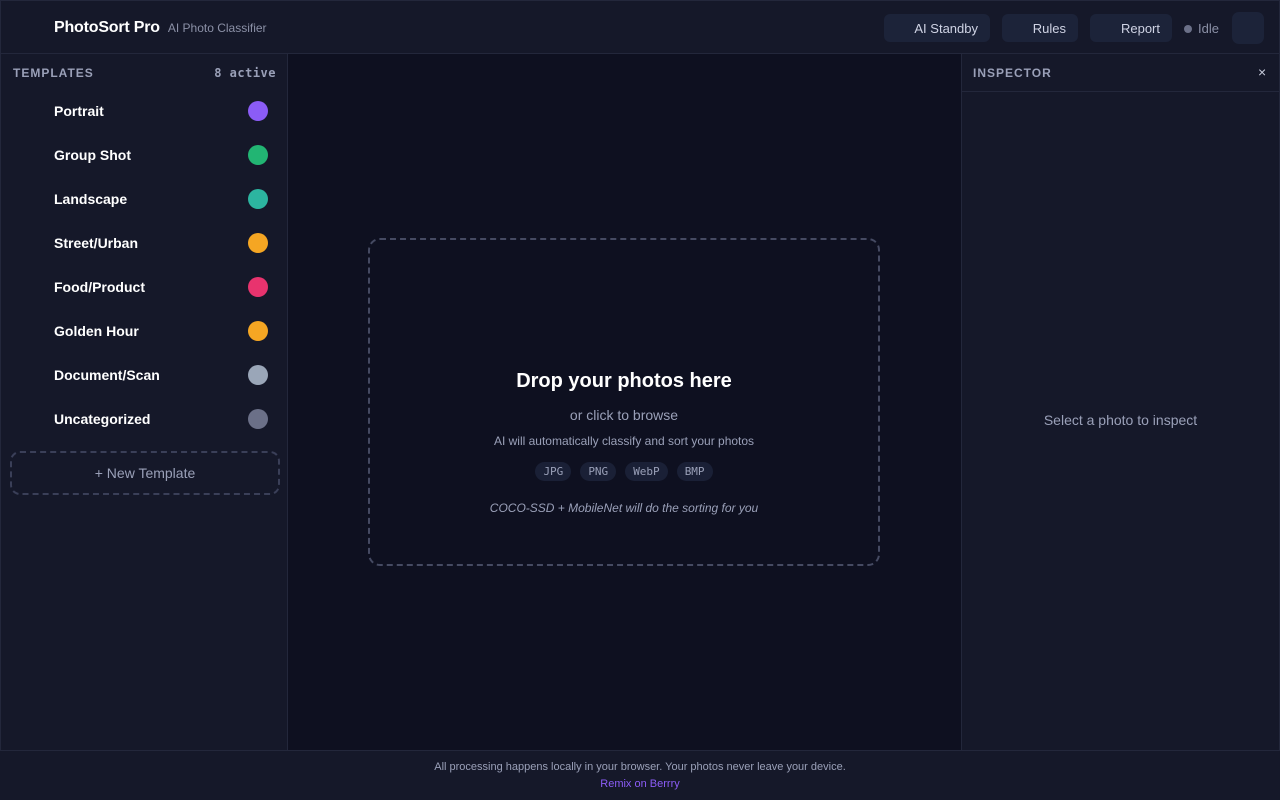  I want to click on template-item: Street/Urban, so click(145, 243).